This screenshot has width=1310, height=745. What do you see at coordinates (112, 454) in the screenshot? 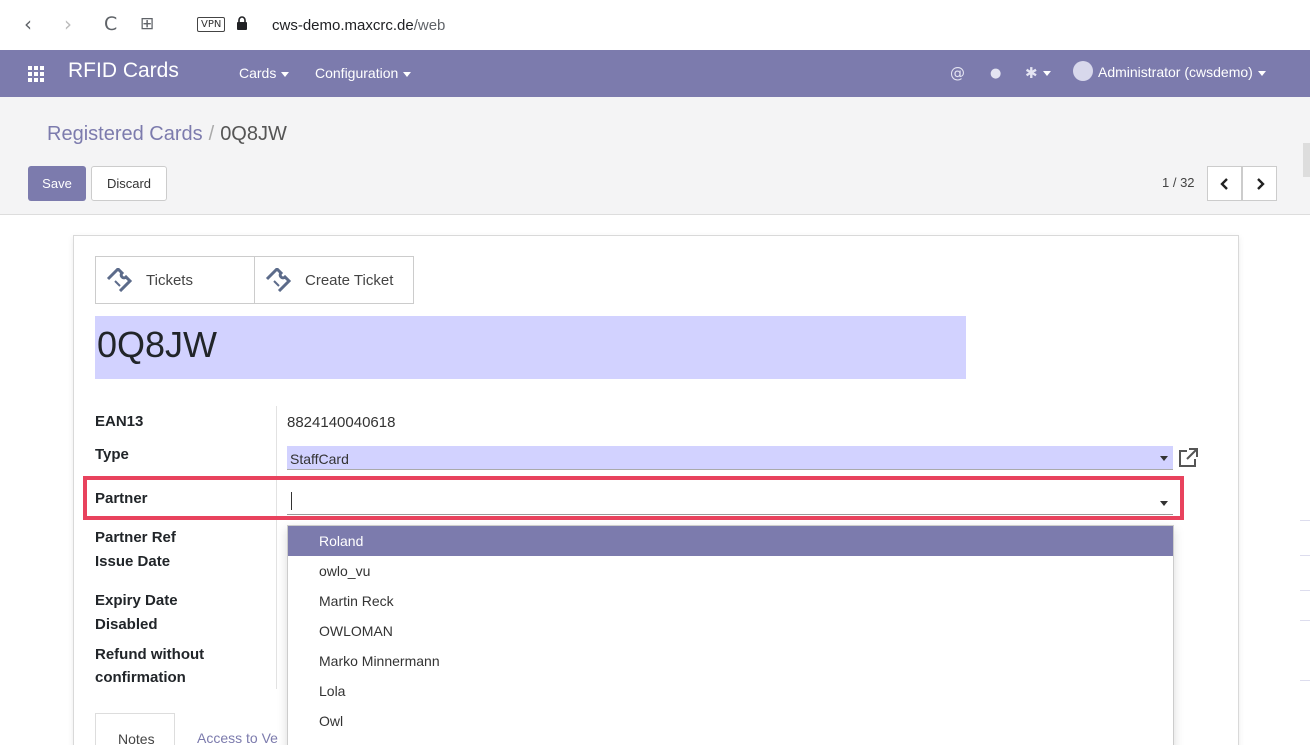
I see `type-label: Type` at bounding box center [112, 454].